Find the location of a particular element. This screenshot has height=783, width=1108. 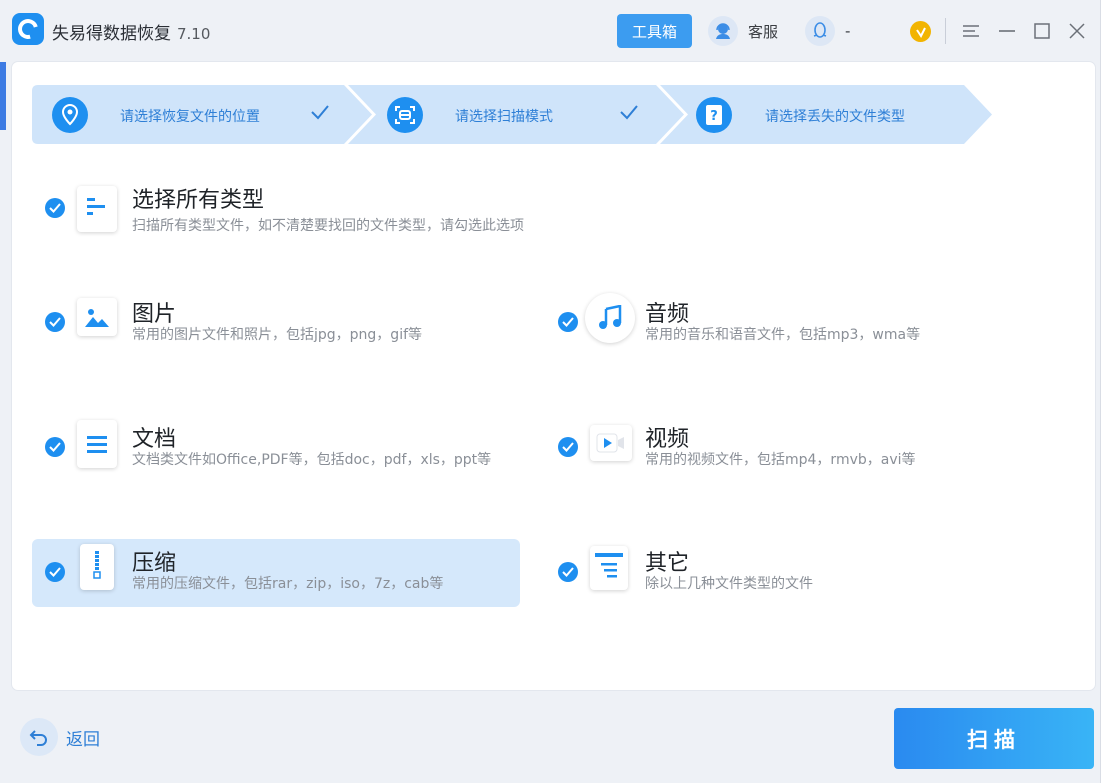

document-icon is located at coordinates (97, 444).